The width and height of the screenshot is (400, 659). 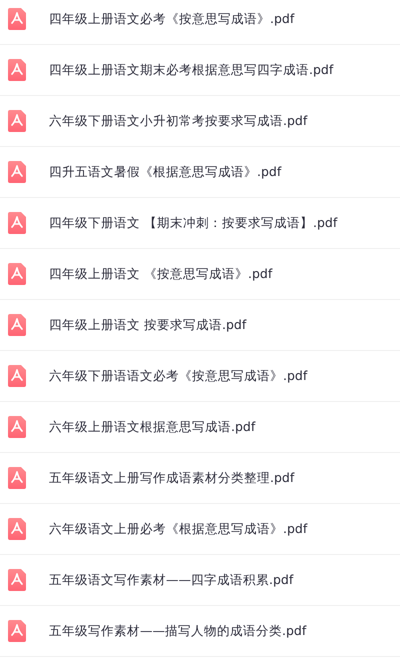 What do you see at coordinates (152, 427) in the screenshot?
I see `file-name: 六年级上册语文根据意思写成语.pdf` at bounding box center [152, 427].